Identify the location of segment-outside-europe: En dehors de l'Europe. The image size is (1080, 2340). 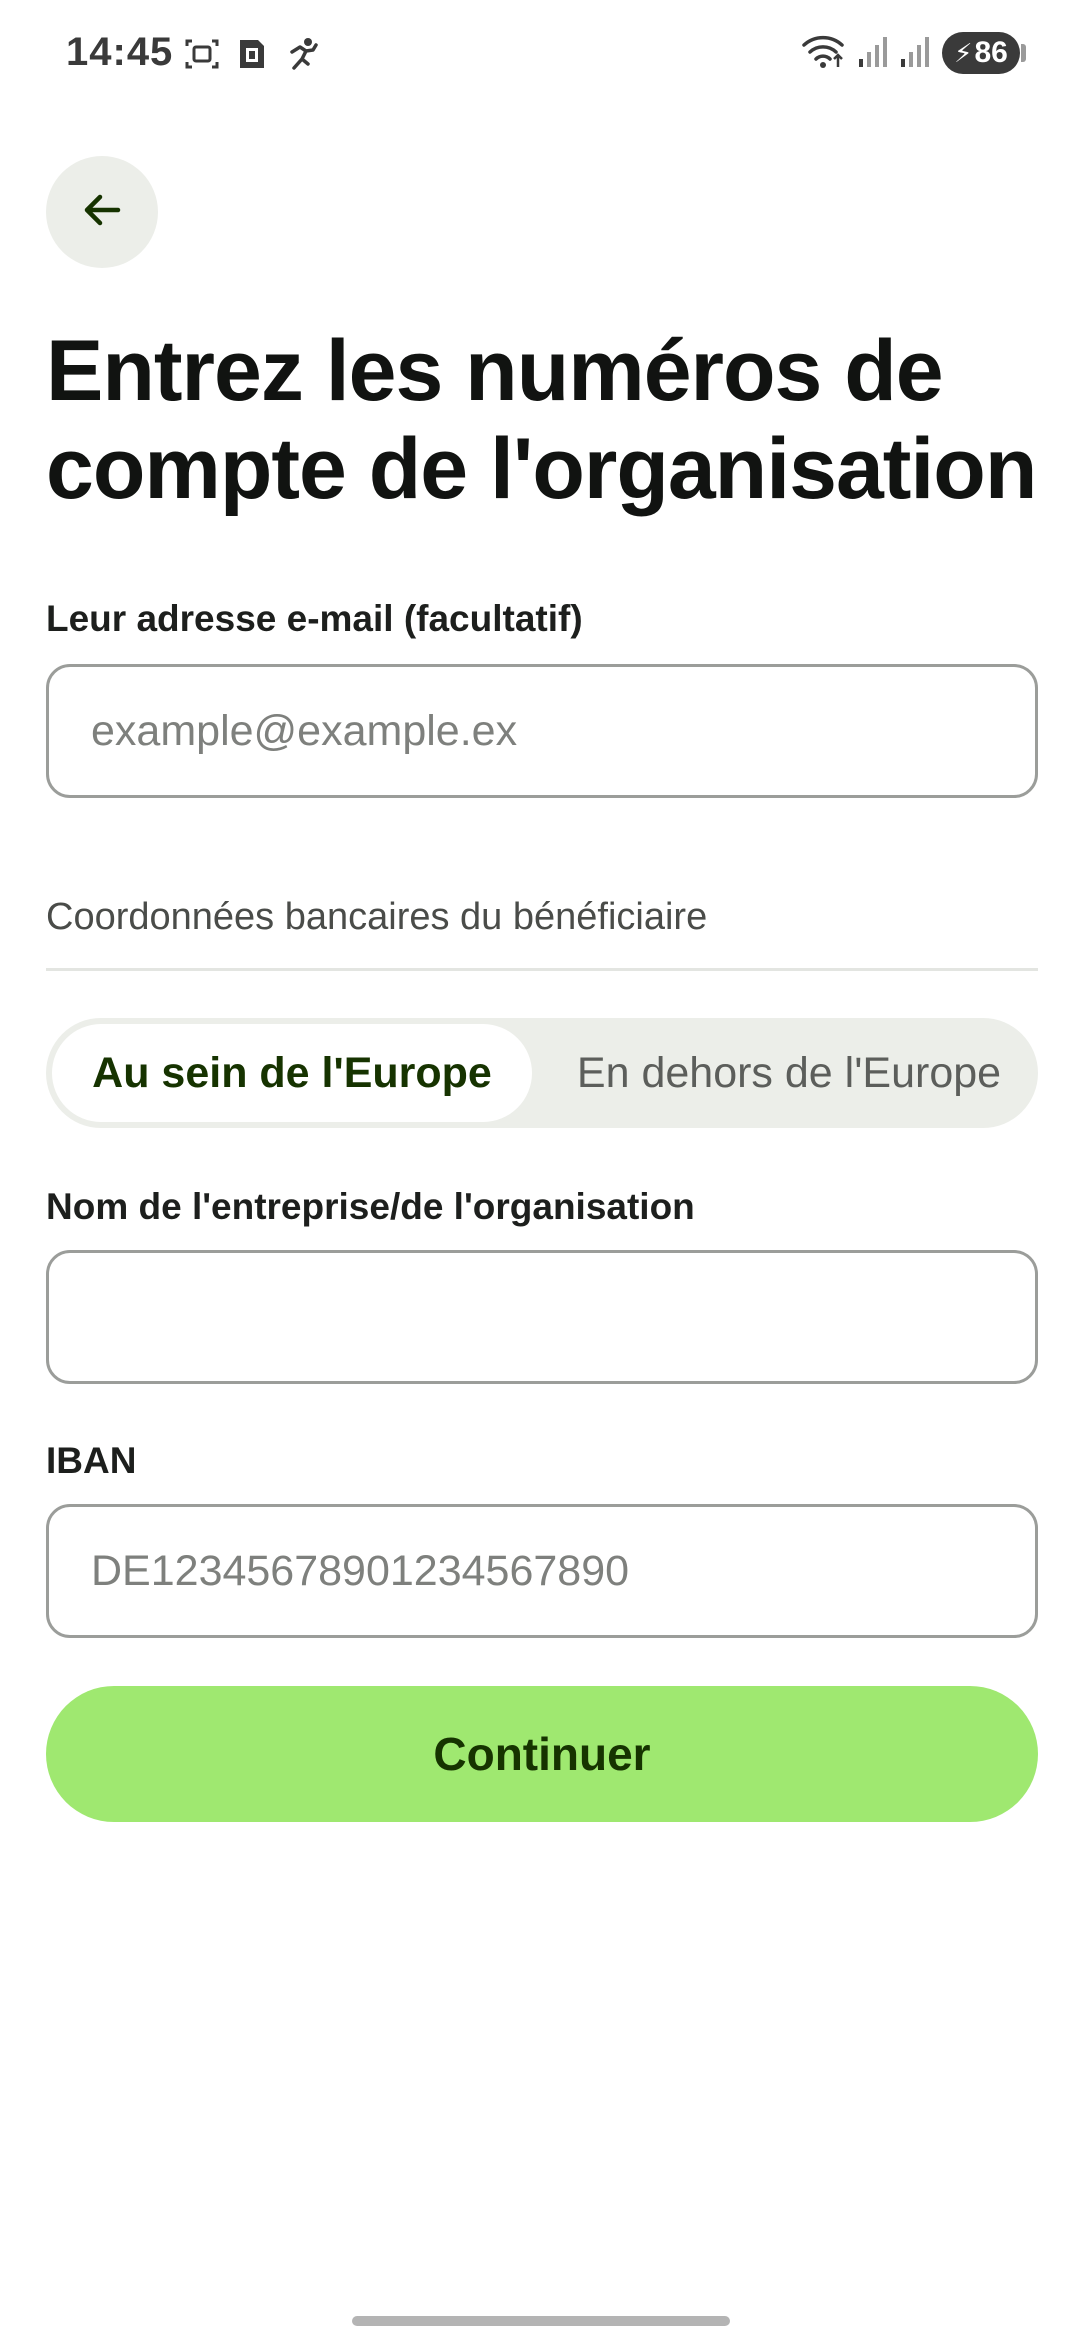
(789, 1073).